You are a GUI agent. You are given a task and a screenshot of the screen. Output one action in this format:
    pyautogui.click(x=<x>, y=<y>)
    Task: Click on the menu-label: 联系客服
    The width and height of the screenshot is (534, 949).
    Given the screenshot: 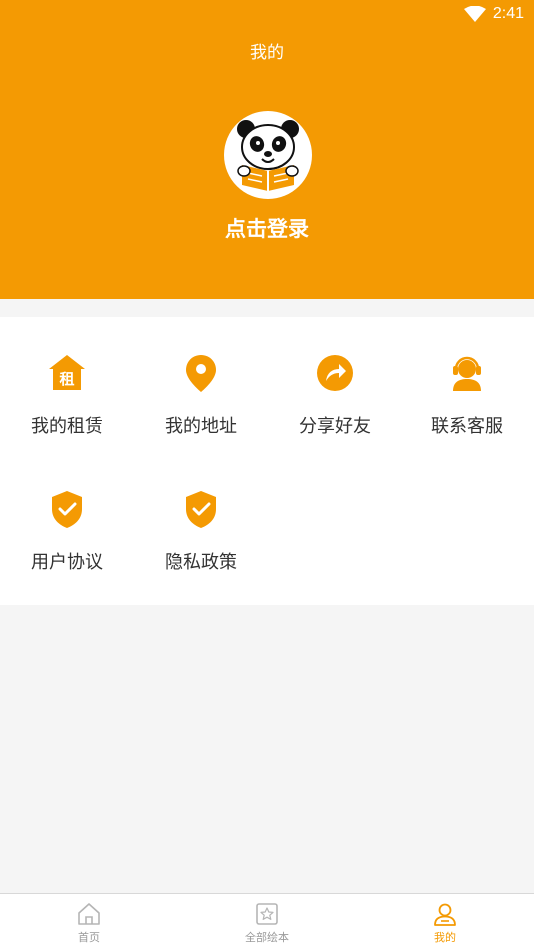 What is the action you would take?
    pyautogui.click(x=467, y=426)
    